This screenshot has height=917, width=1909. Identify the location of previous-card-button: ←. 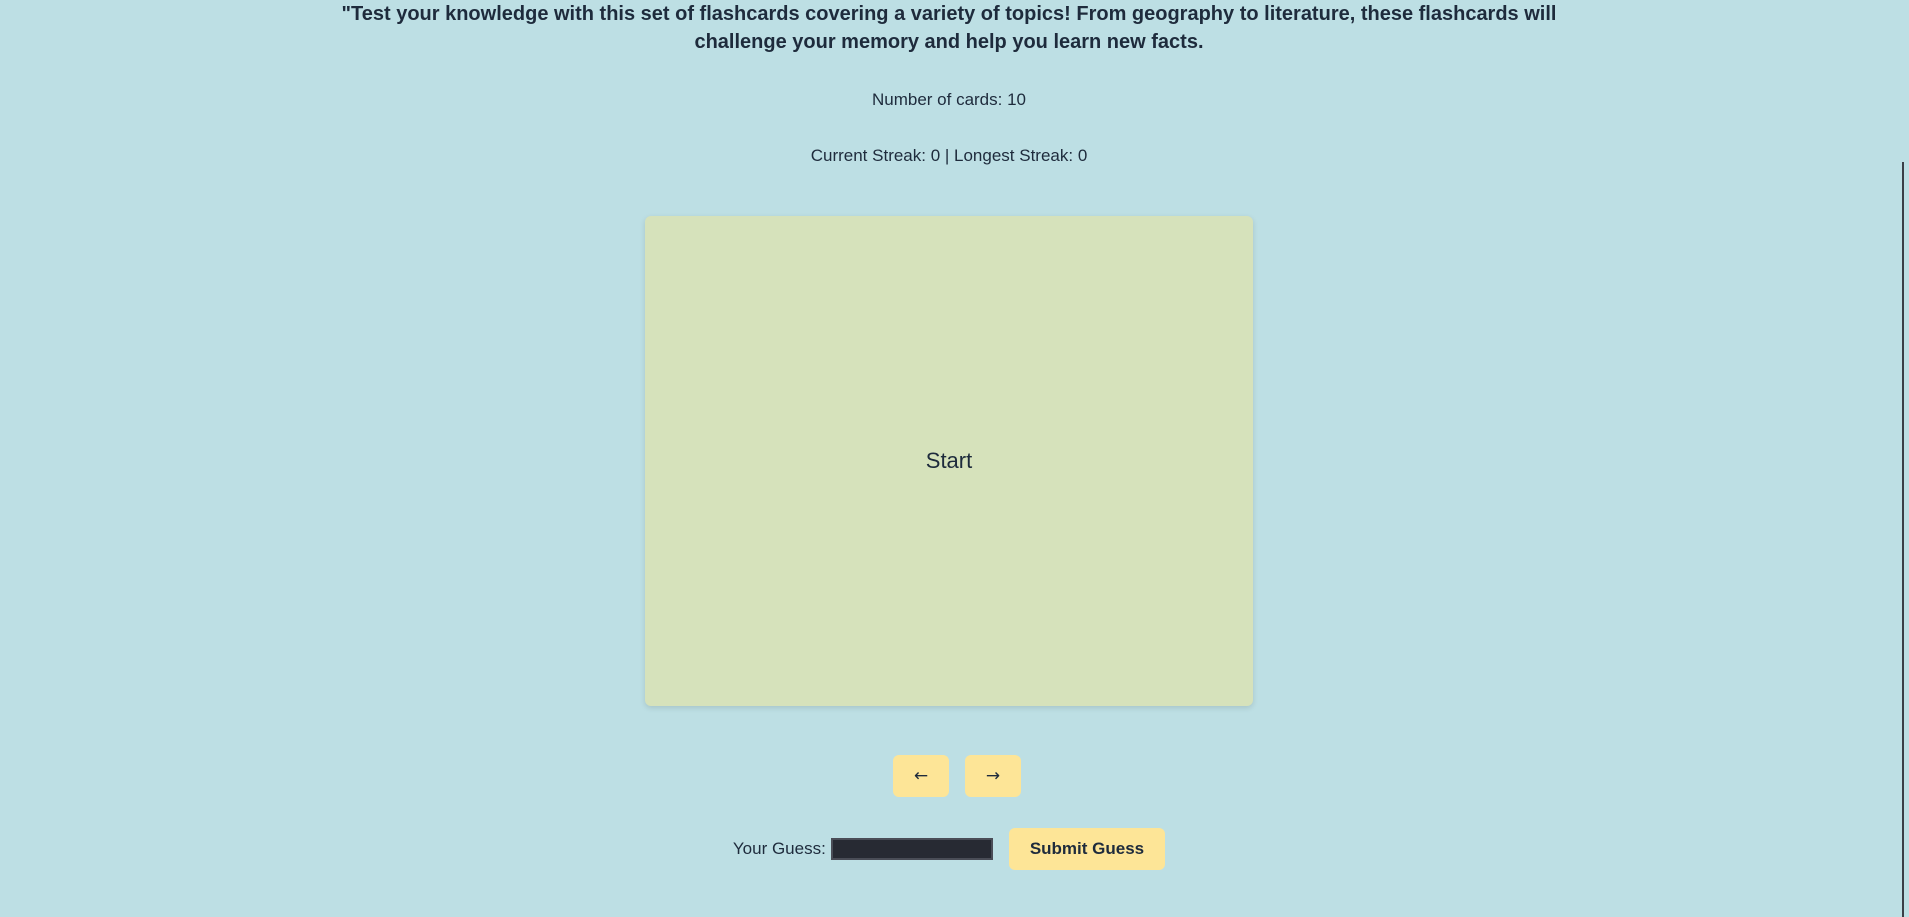
(921, 776).